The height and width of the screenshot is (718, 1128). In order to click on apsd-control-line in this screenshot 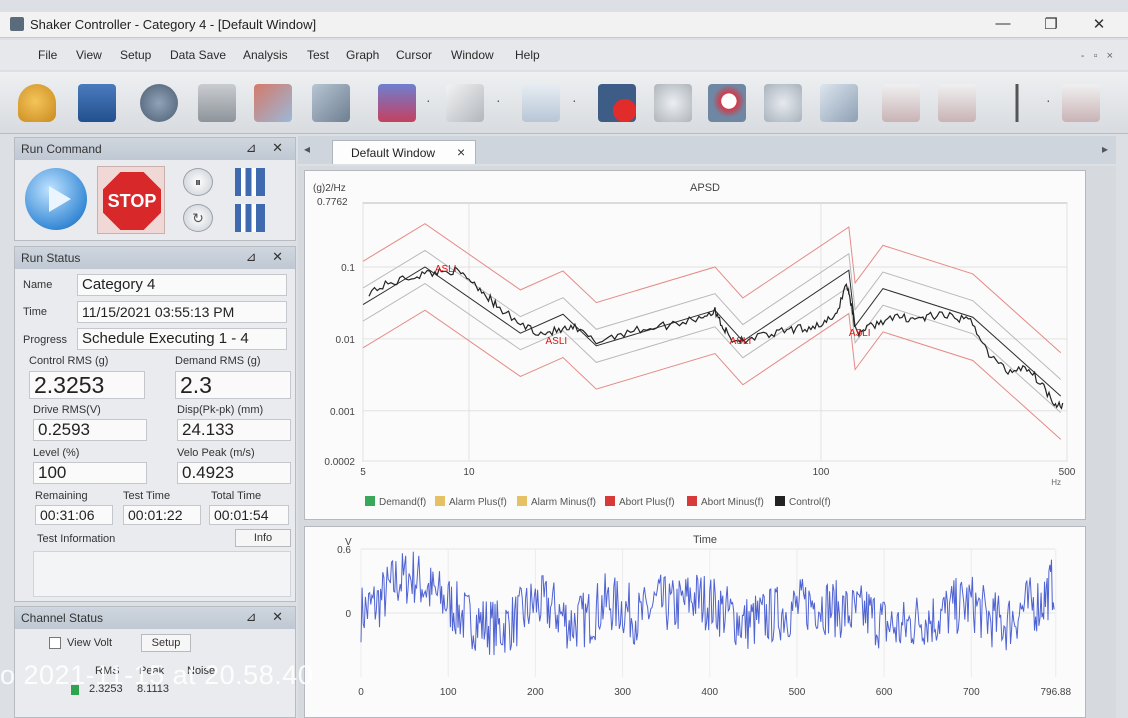, I will do `click(716, 337)`.